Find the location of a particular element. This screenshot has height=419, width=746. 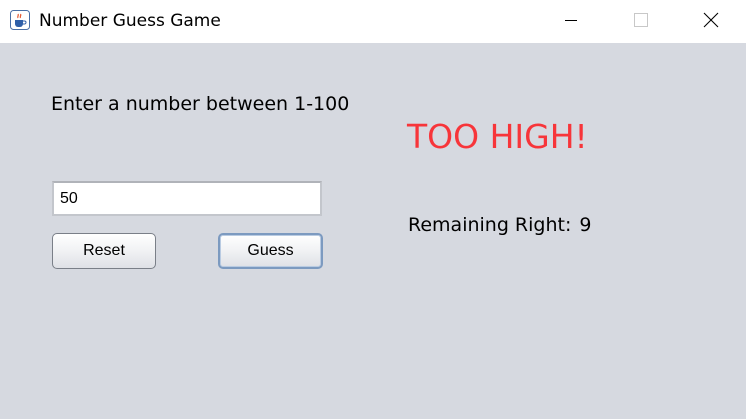

guess-result-label: TOO HIGH! is located at coordinates (497, 136).